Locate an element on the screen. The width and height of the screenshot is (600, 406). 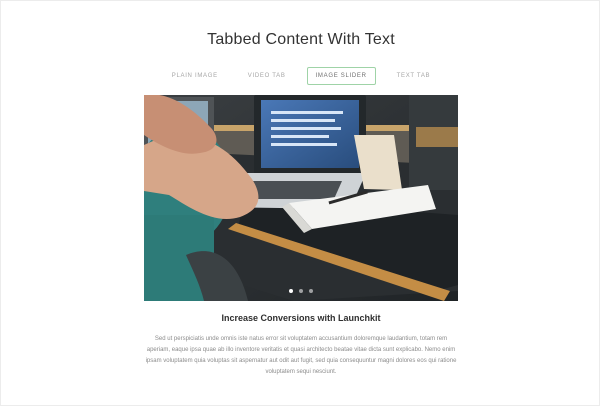
content-heading: Increase Conversions with Launchkit is located at coordinates (301, 318).